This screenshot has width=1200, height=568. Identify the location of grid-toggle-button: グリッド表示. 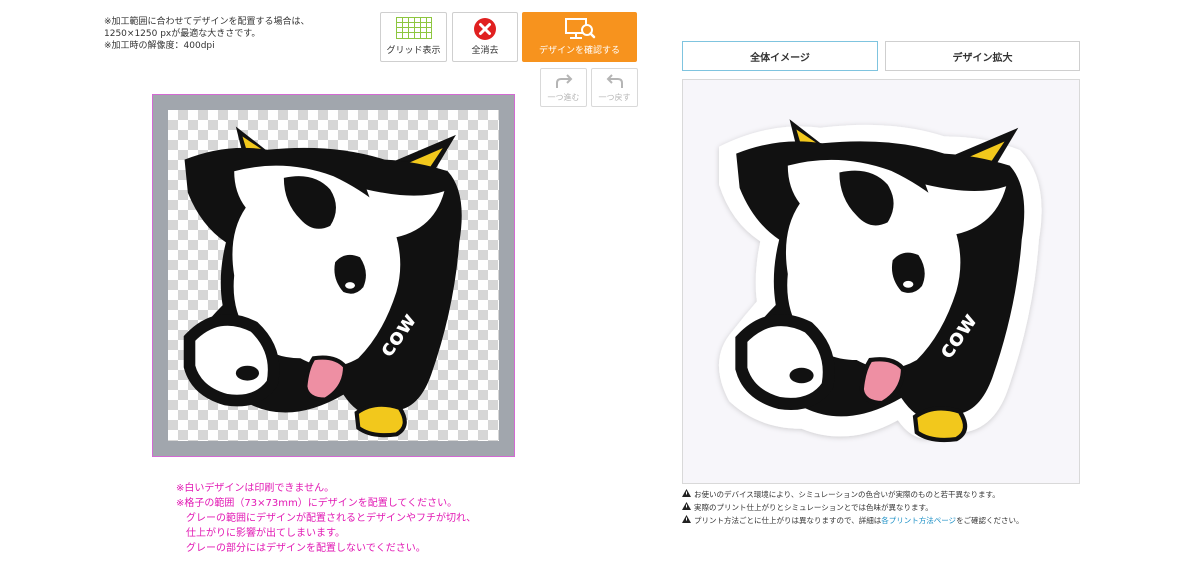
(413, 37).